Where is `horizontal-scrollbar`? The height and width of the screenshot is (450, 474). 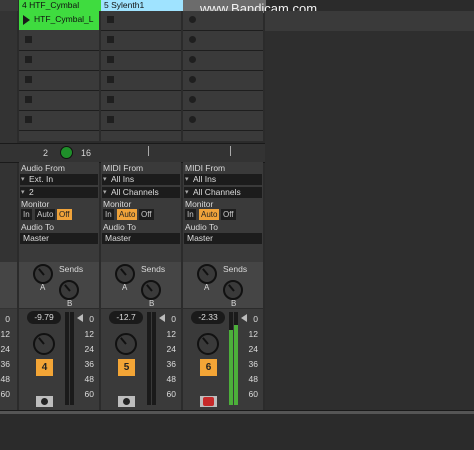 horizontal-scrollbar is located at coordinates (237, 412).